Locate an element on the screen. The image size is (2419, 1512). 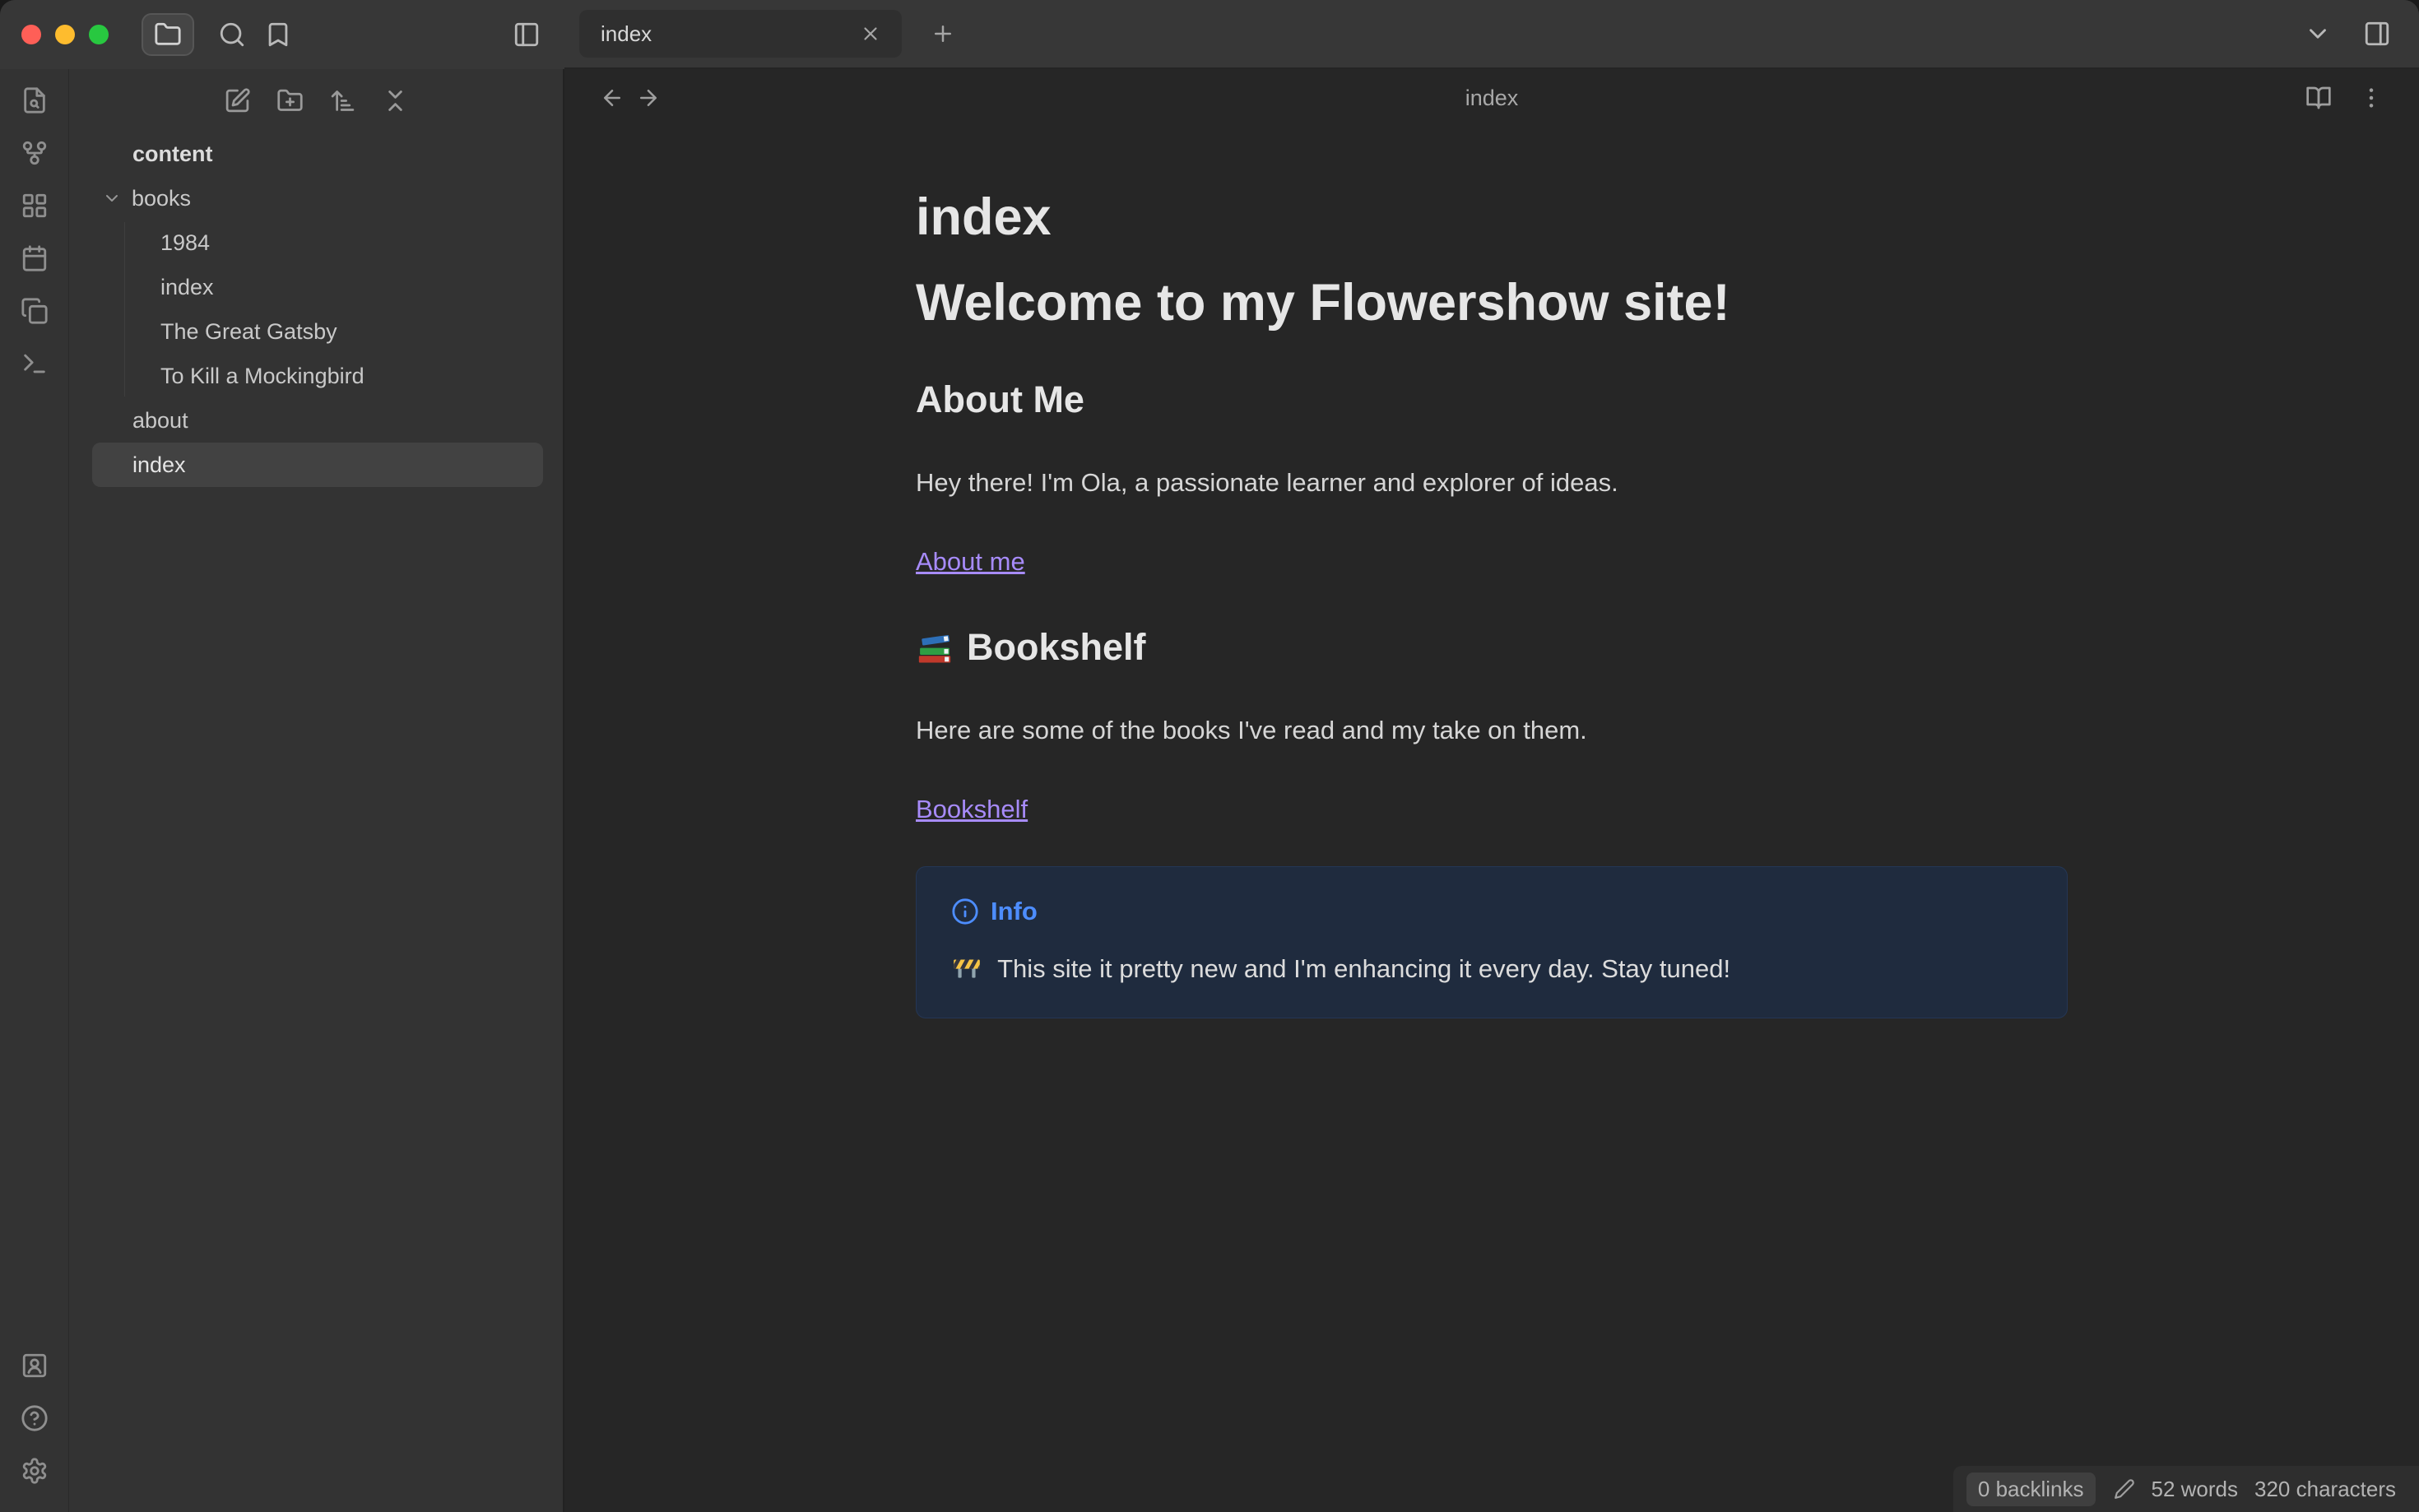
toggle-left-sidebar-button is located at coordinates (527, 35).